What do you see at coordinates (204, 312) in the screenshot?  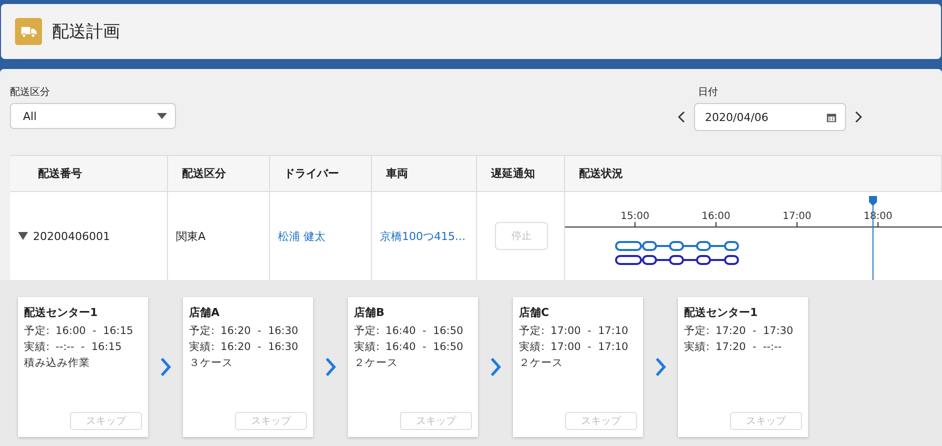 I see `stop-title: 店舗A` at bounding box center [204, 312].